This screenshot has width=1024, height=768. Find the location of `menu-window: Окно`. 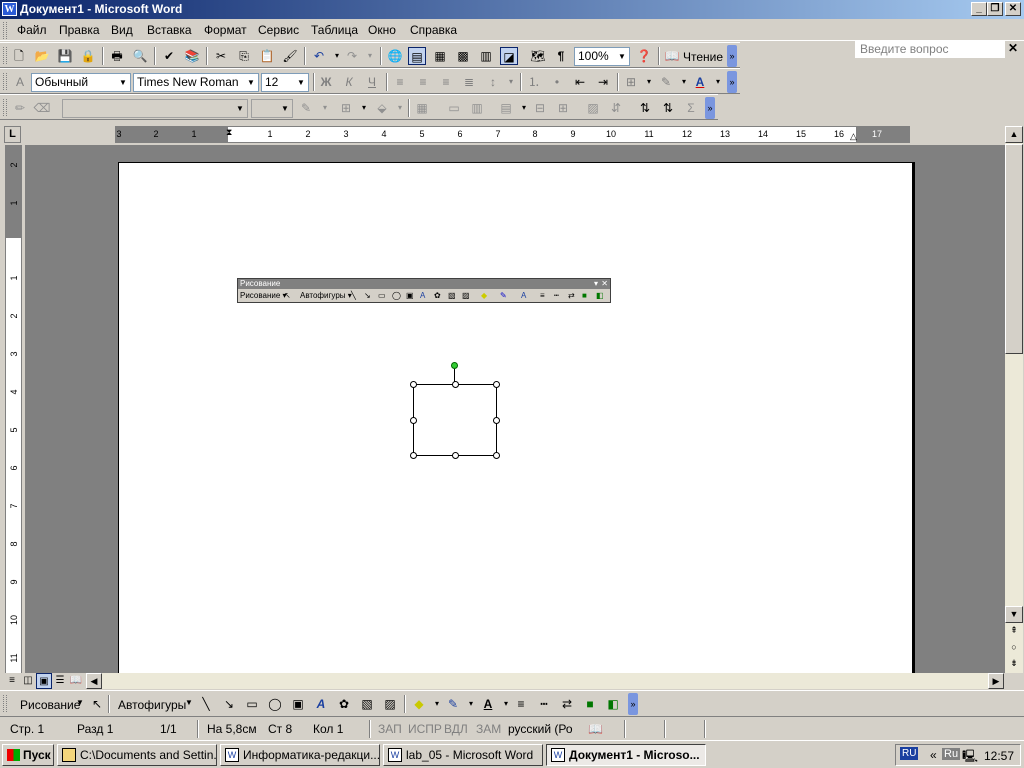

menu-window: Окно is located at coordinates (382, 30).